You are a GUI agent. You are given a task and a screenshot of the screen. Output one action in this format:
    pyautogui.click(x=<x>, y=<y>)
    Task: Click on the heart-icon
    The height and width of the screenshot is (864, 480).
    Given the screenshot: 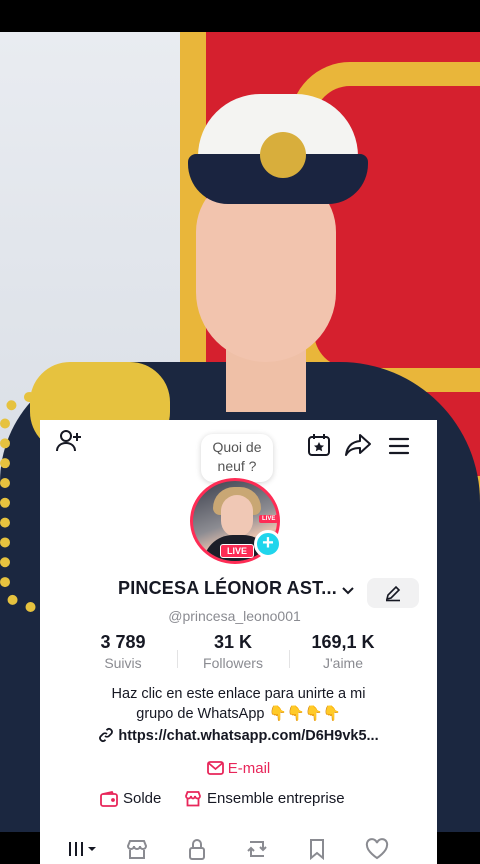 What is the action you would take?
    pyautogui.click(x=377, y=849)
    